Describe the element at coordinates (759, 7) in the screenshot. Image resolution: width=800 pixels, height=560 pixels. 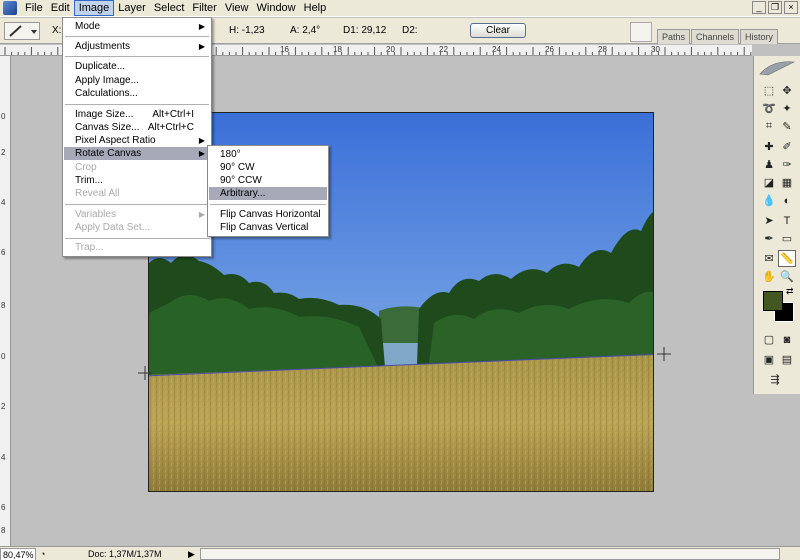
I see `minimize-icon: _` at that location.